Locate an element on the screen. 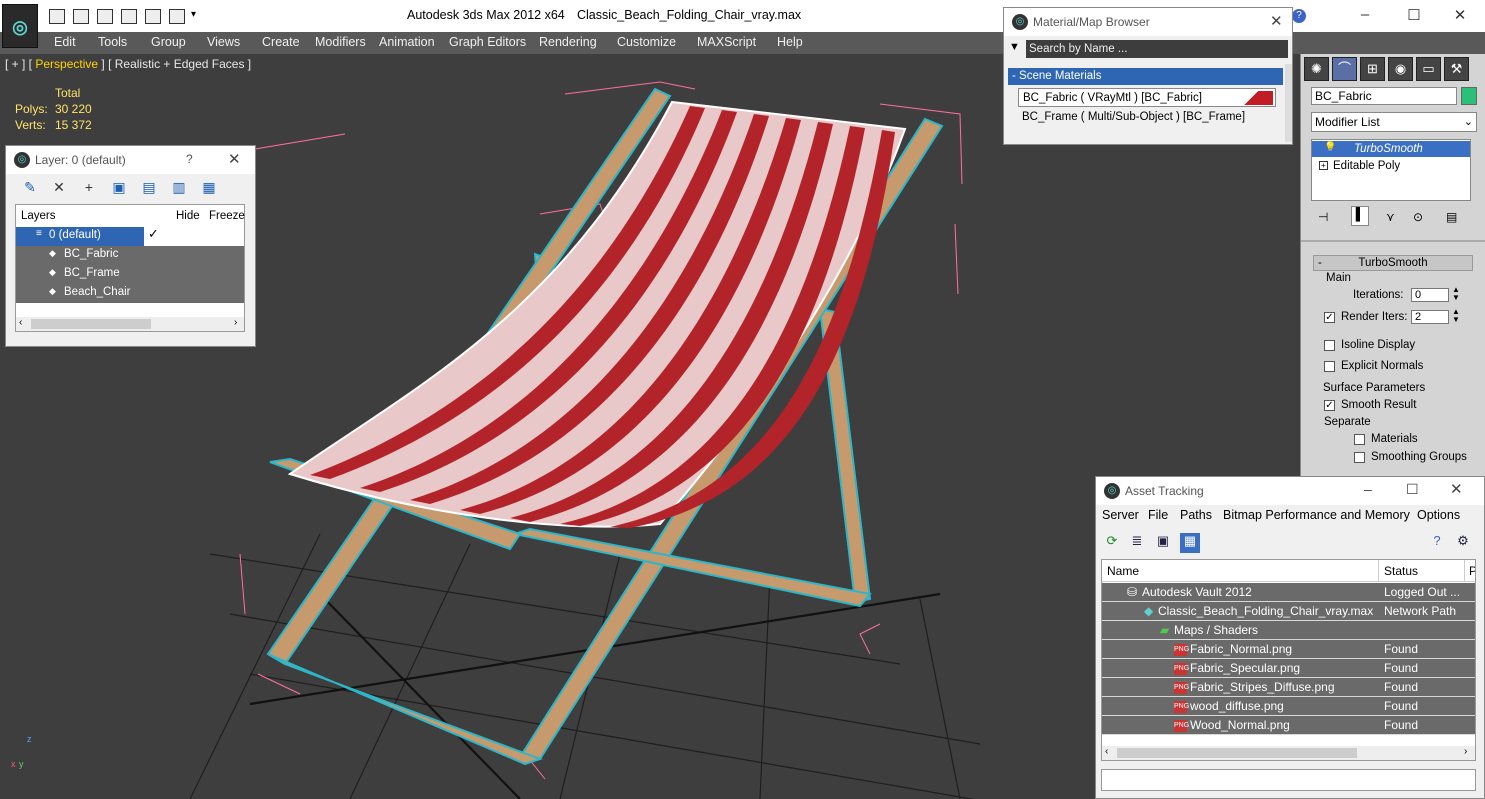  menu-views: Views is located at coordinates (223, 42).